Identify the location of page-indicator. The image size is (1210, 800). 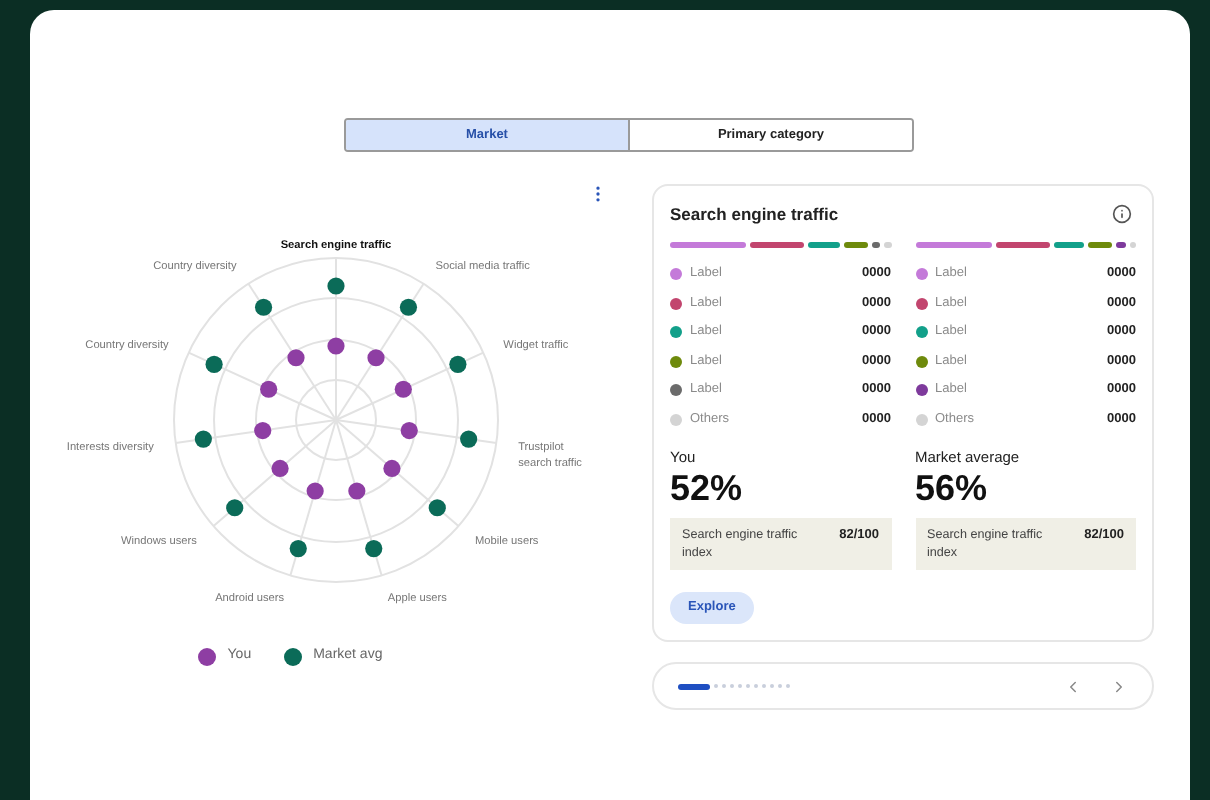
(694, 686).